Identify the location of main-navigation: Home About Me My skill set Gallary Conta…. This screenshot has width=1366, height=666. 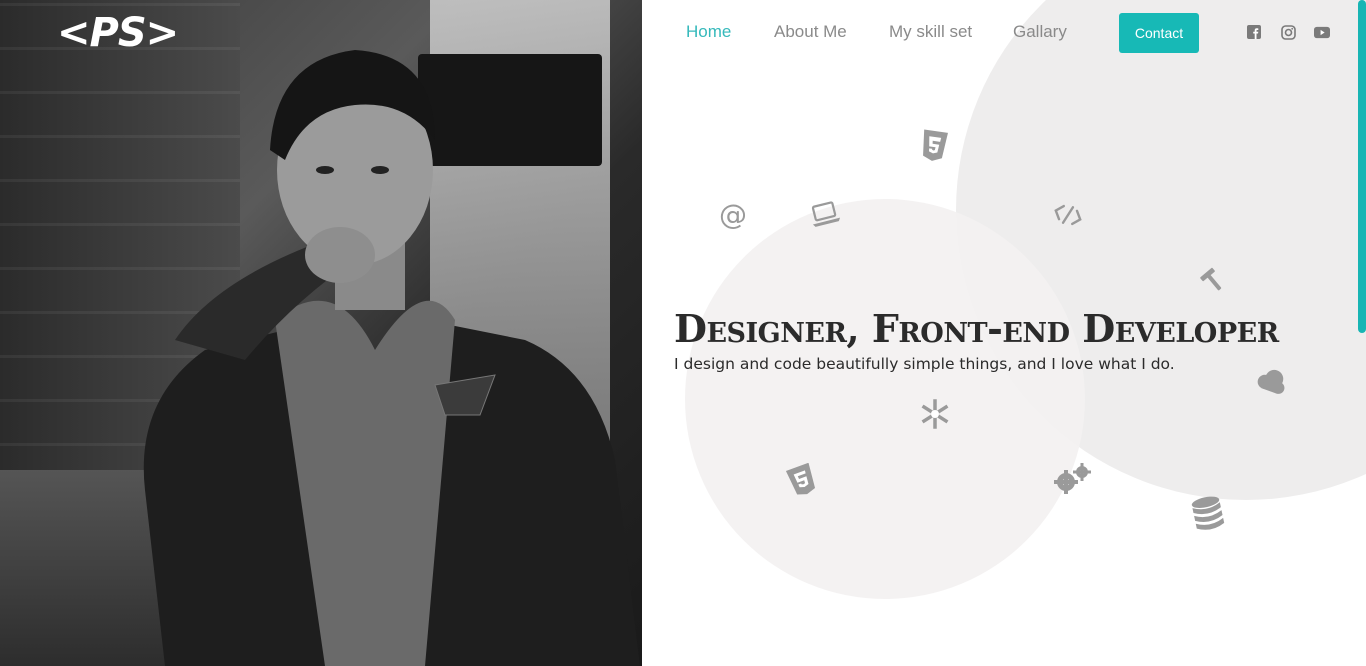
(1004, 33).